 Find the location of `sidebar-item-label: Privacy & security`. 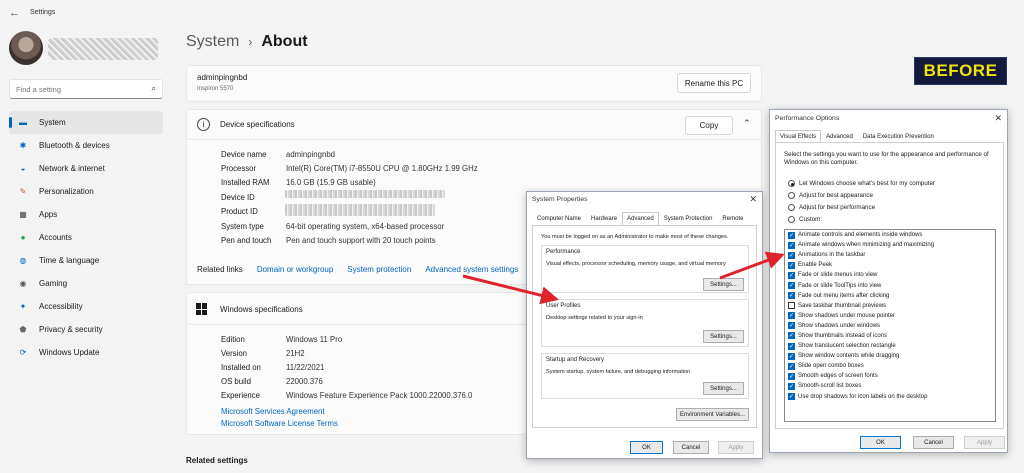

sidebar-item-label: Privacy & security is located at coordinates (71, 329).